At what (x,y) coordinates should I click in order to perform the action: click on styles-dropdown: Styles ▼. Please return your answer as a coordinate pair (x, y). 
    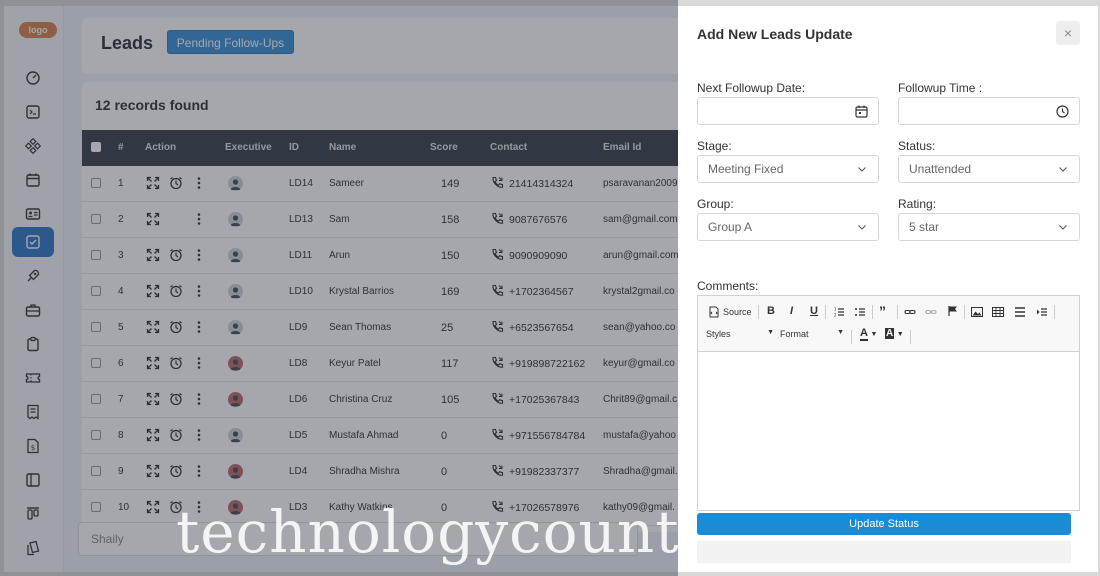
    Looking at the image, I should click on (740, 337).